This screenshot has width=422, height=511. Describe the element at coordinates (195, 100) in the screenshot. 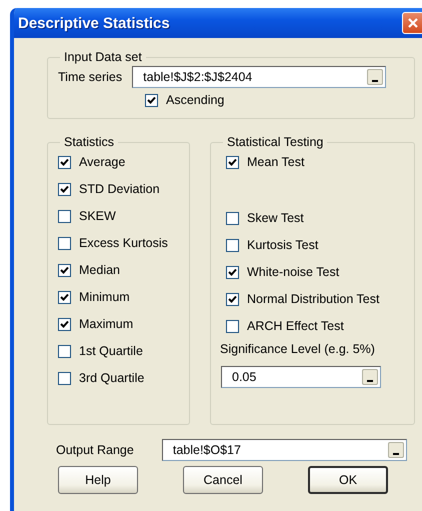

I see `checkbox-label: Ascending` at that location.